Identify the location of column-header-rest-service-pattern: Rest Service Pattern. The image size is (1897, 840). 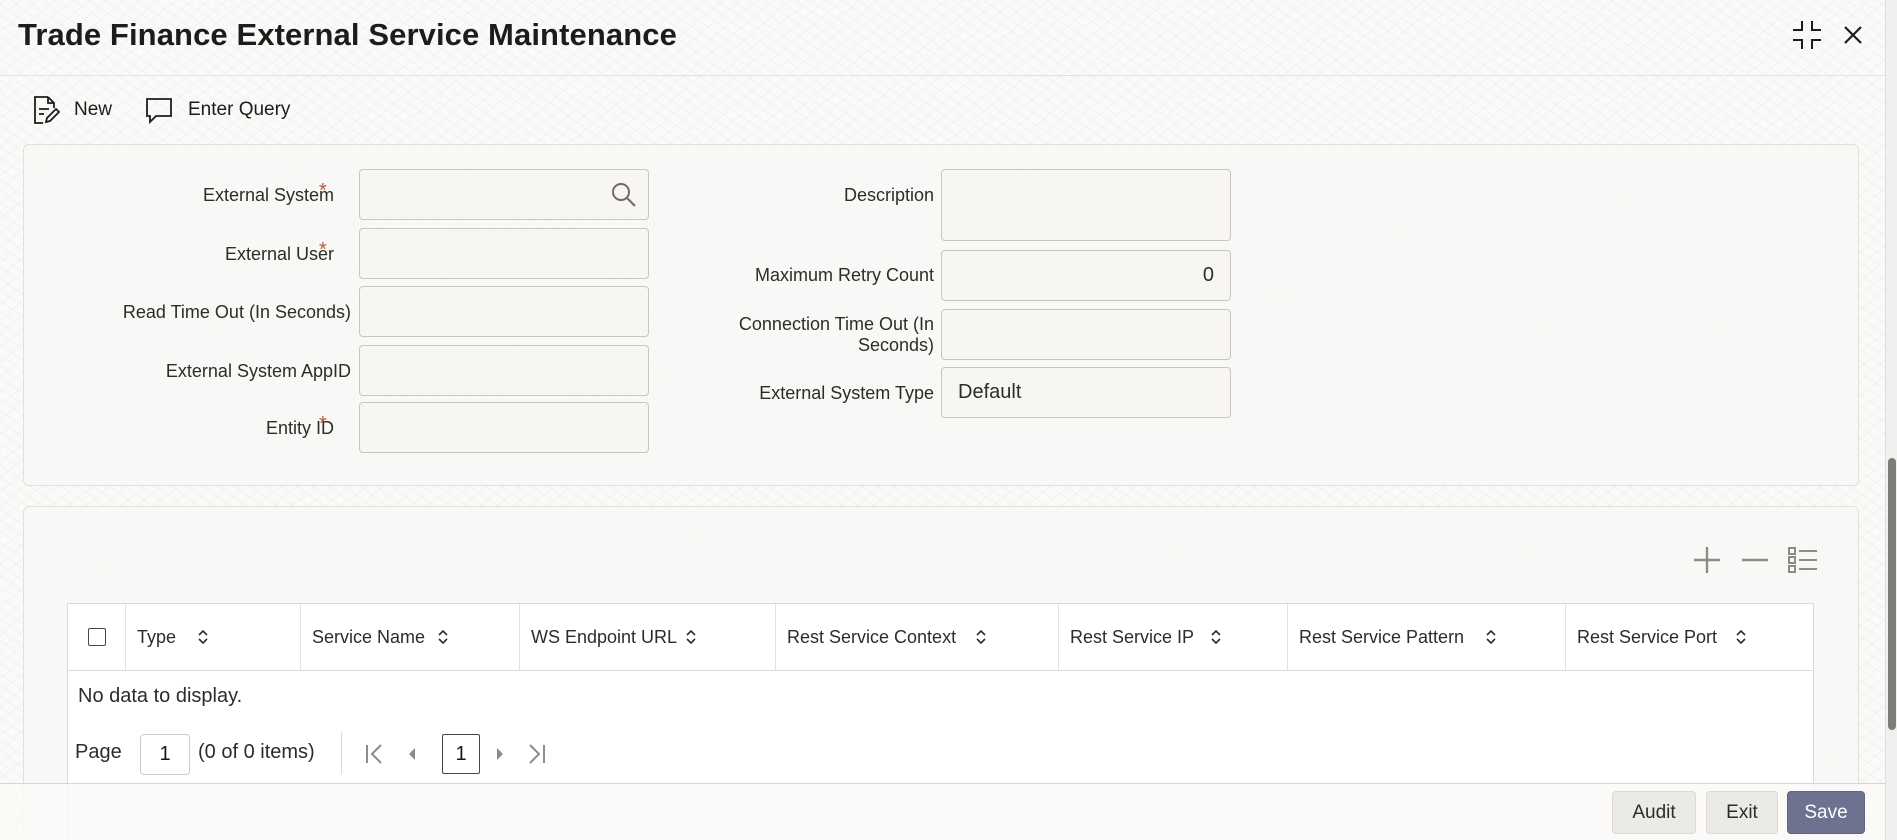
(1426, 637).